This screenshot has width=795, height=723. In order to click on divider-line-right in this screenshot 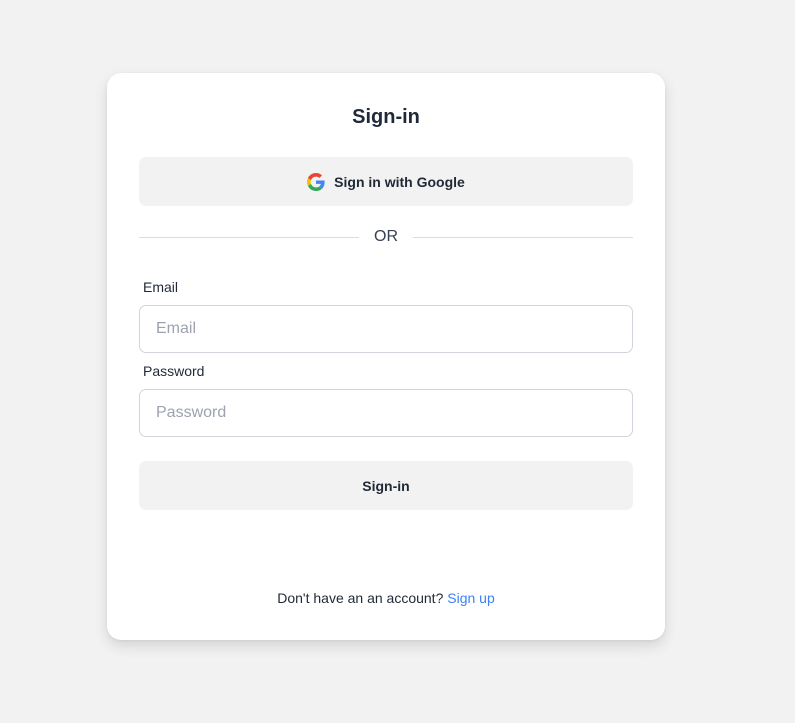, I will do `click(523, 237)`.